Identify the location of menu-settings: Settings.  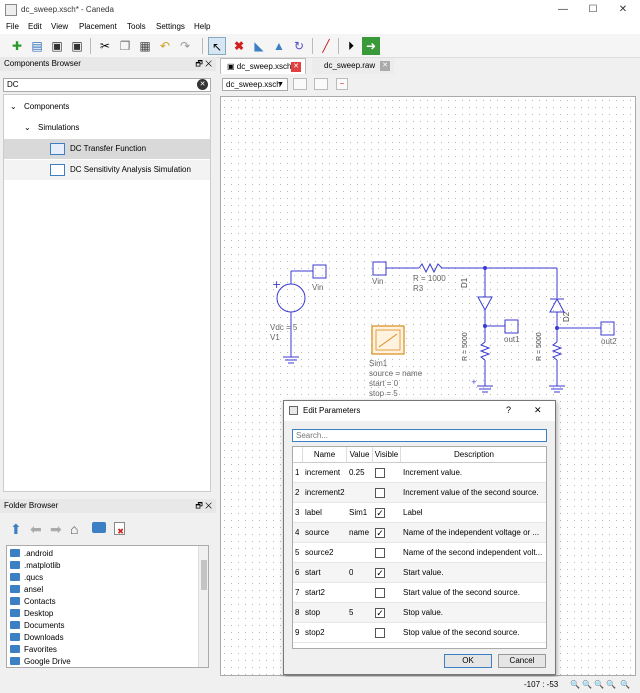
(170, 26).